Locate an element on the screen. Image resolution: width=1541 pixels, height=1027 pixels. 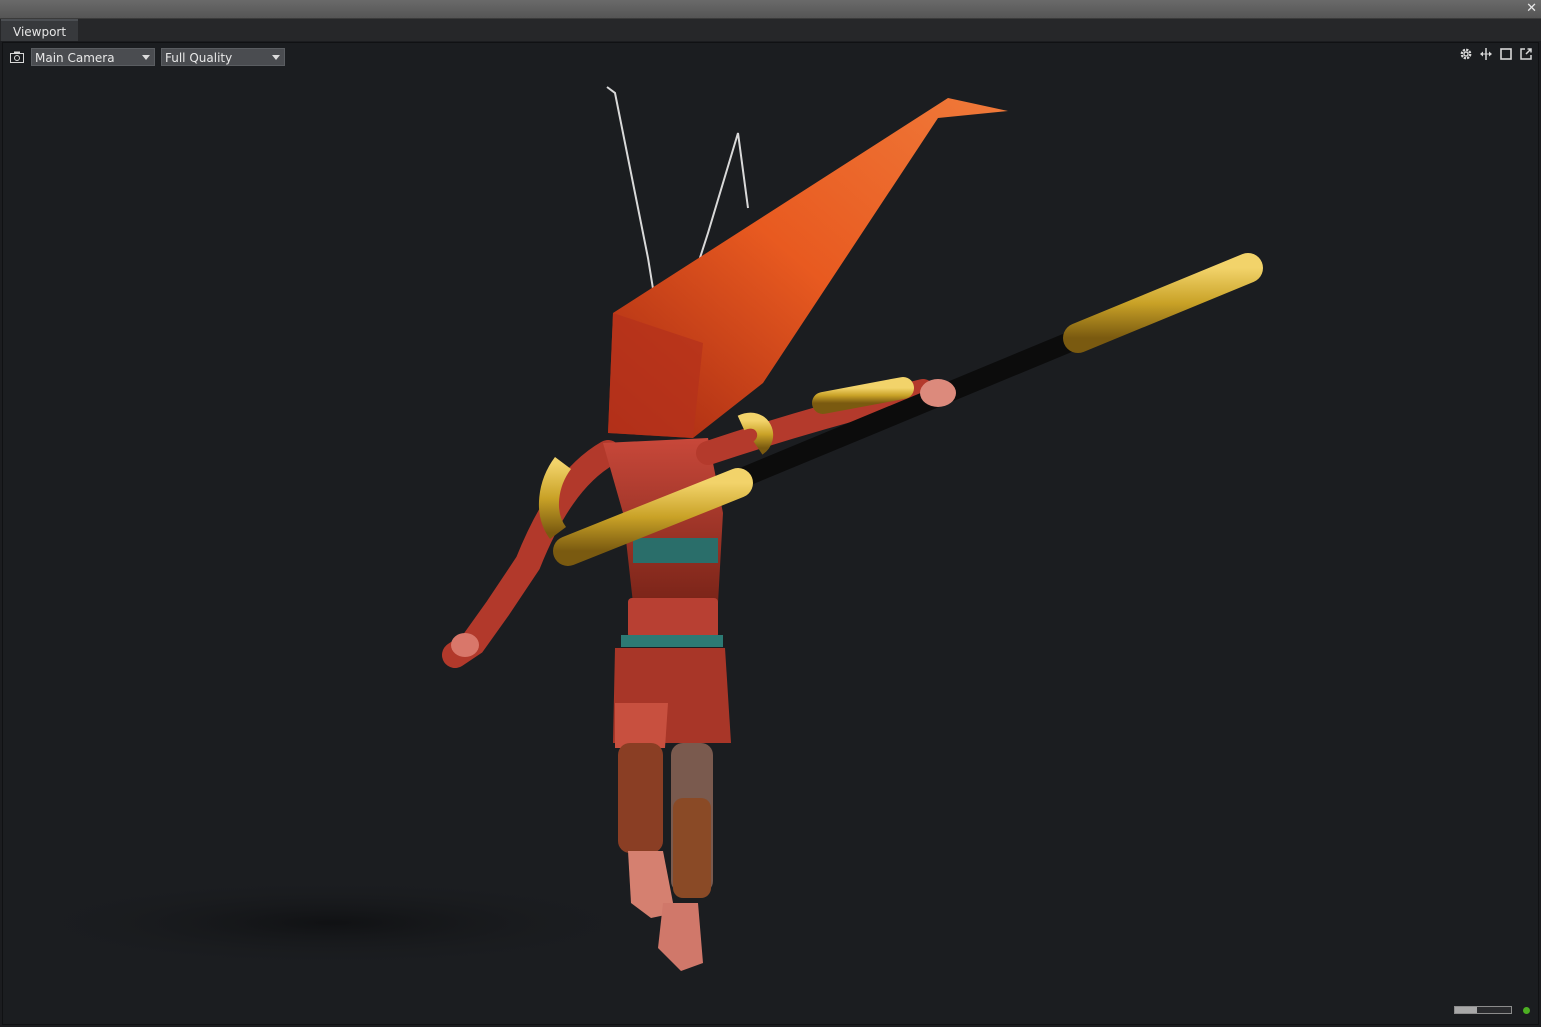
camera-select-value: Main Camera is located at coordinates (75, 58).